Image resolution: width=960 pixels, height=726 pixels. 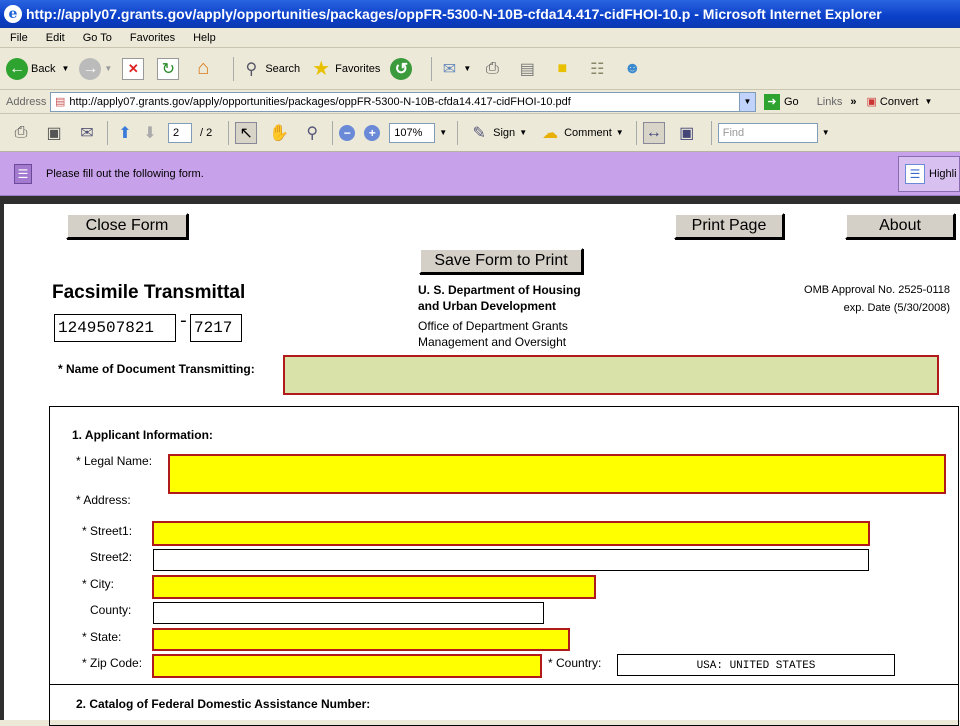 I want to click on research-button: ☷, so click(x=598, y=69).